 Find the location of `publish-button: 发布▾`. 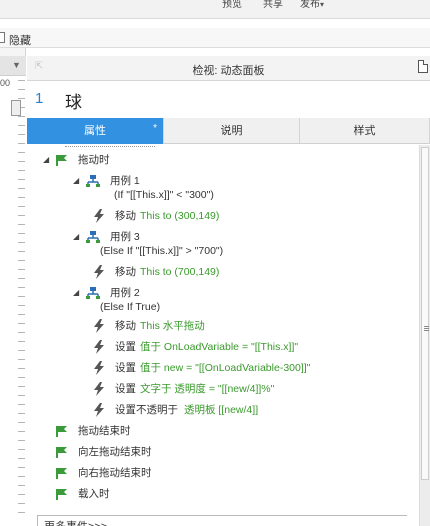

publish-button: 发布▾ is located at coordinates (312, 5).